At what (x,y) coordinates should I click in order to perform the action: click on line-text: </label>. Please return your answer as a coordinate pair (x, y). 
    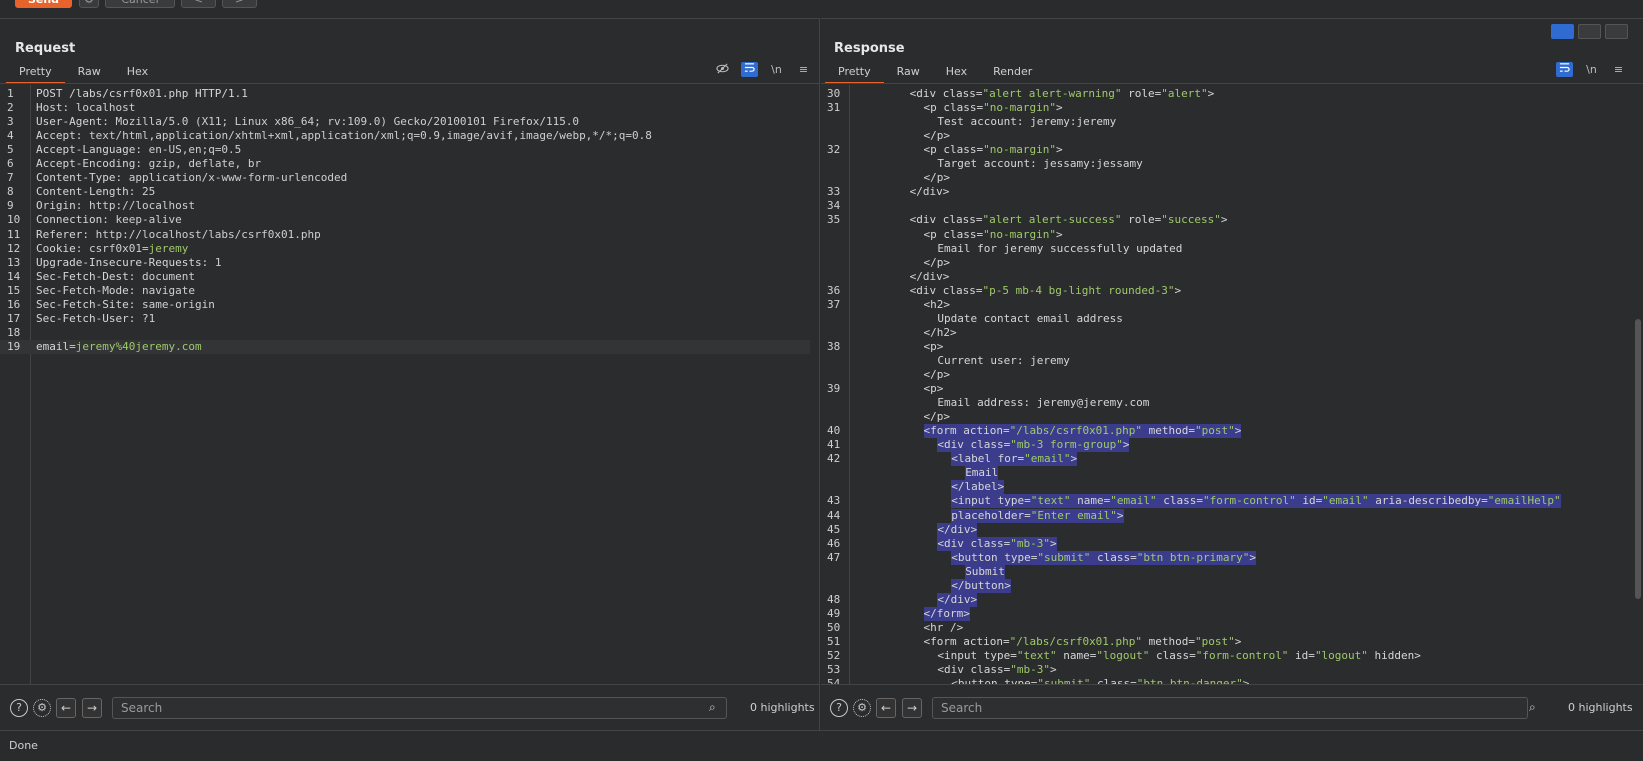
    Looking at the image, I should click on (978, 487).